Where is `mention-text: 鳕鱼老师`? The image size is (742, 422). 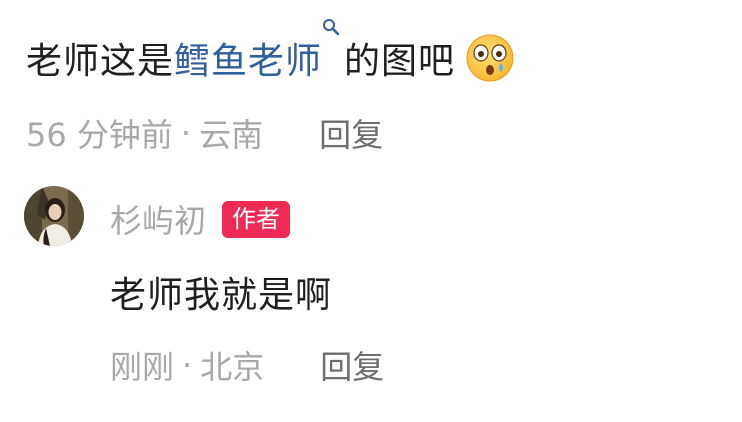 mention-text: 鳕鱼老师 is located at coordinates (248, 61).